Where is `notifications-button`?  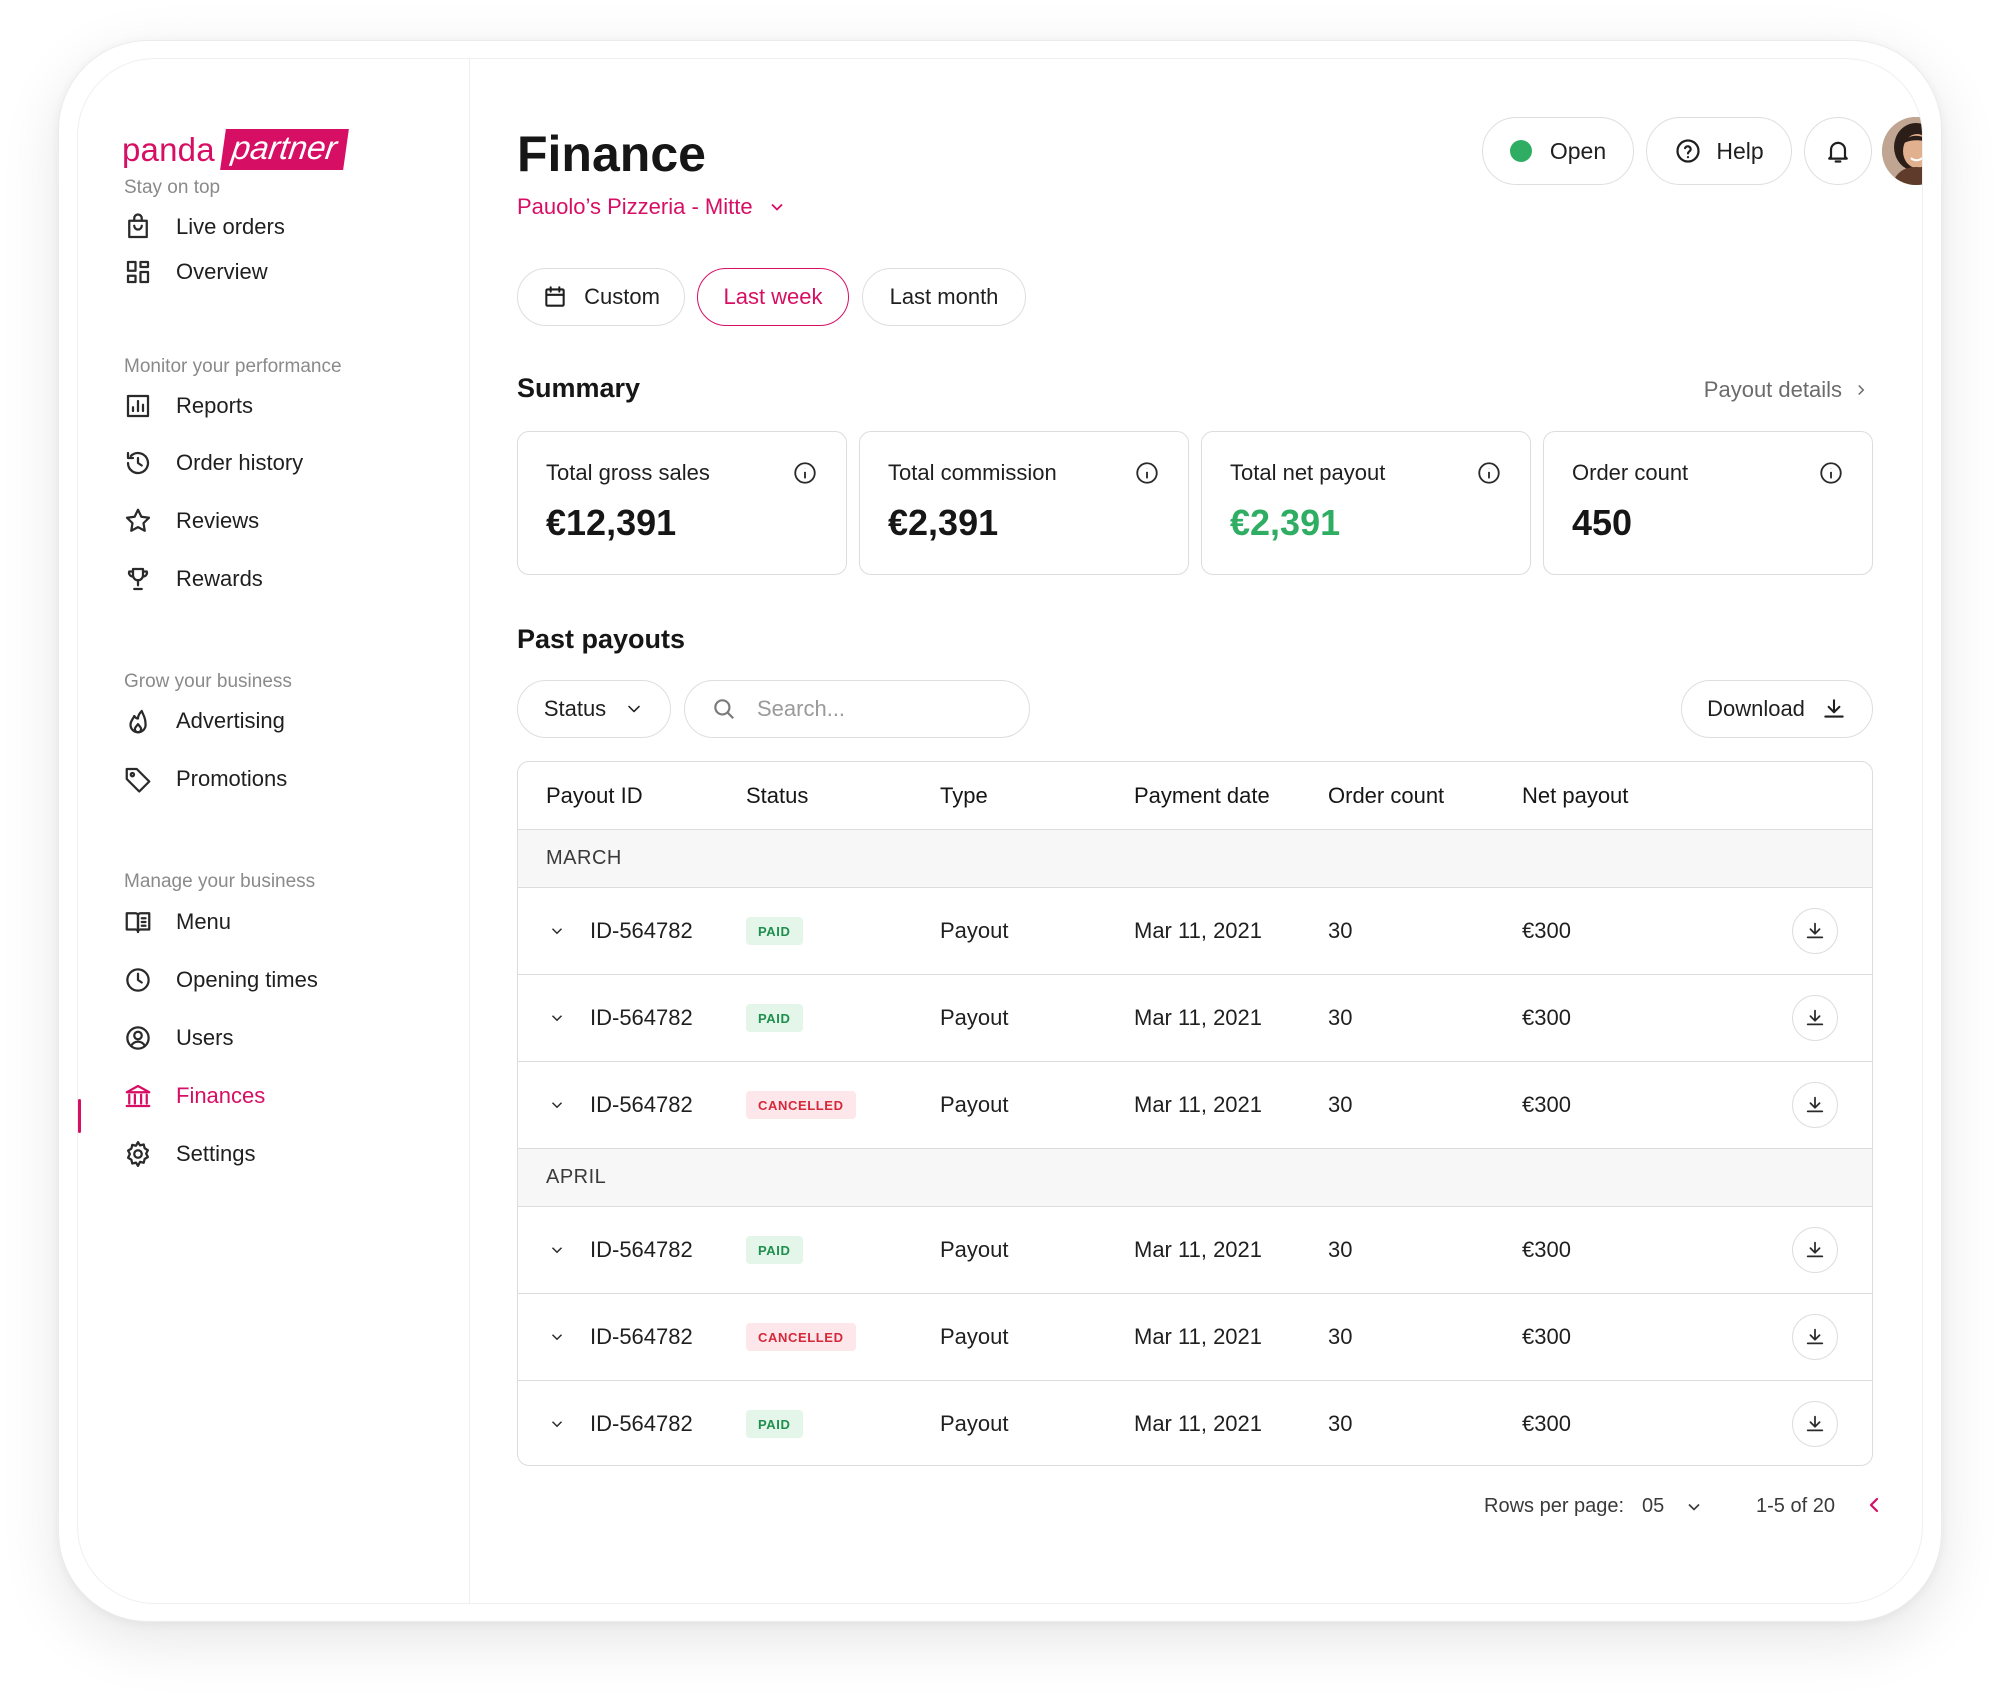 notifications-button is located at coordinates (1838, 151).